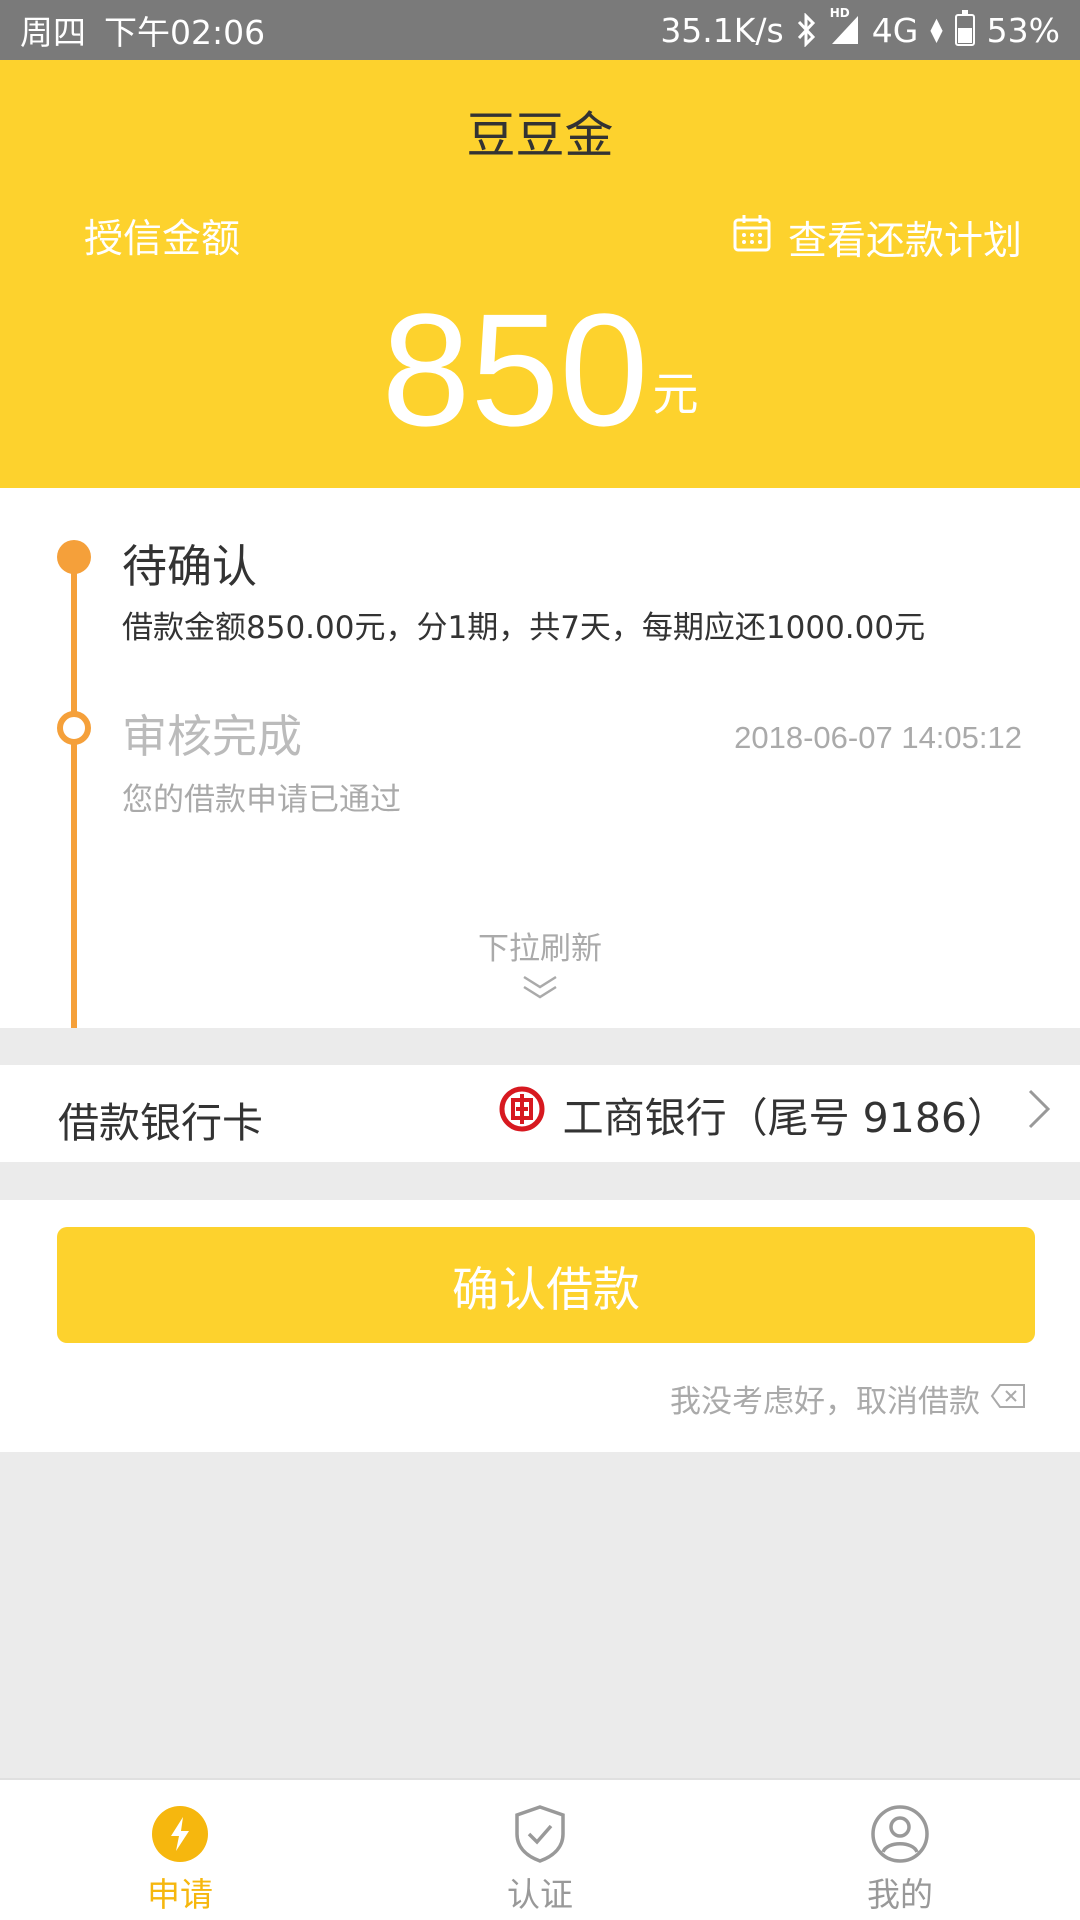 This screenshot has height=1920, width=1080. I want to click on credit-label: 授信金额, so click(162, 239).